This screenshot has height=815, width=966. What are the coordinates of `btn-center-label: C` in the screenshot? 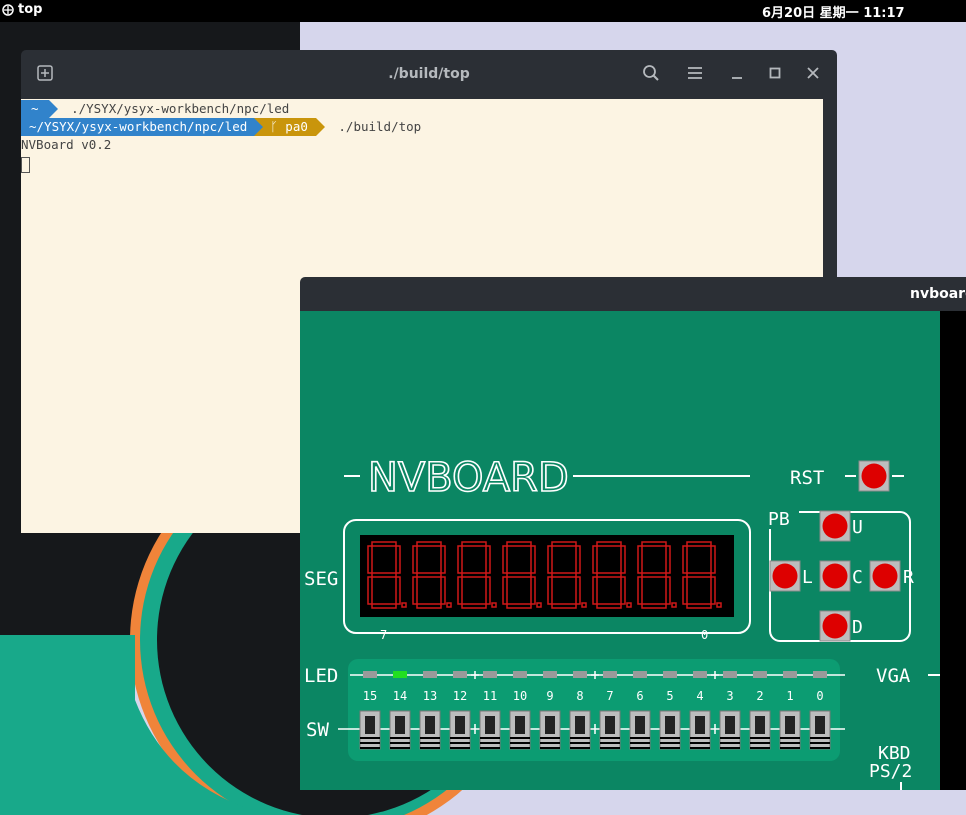 It's located at (857, 577).